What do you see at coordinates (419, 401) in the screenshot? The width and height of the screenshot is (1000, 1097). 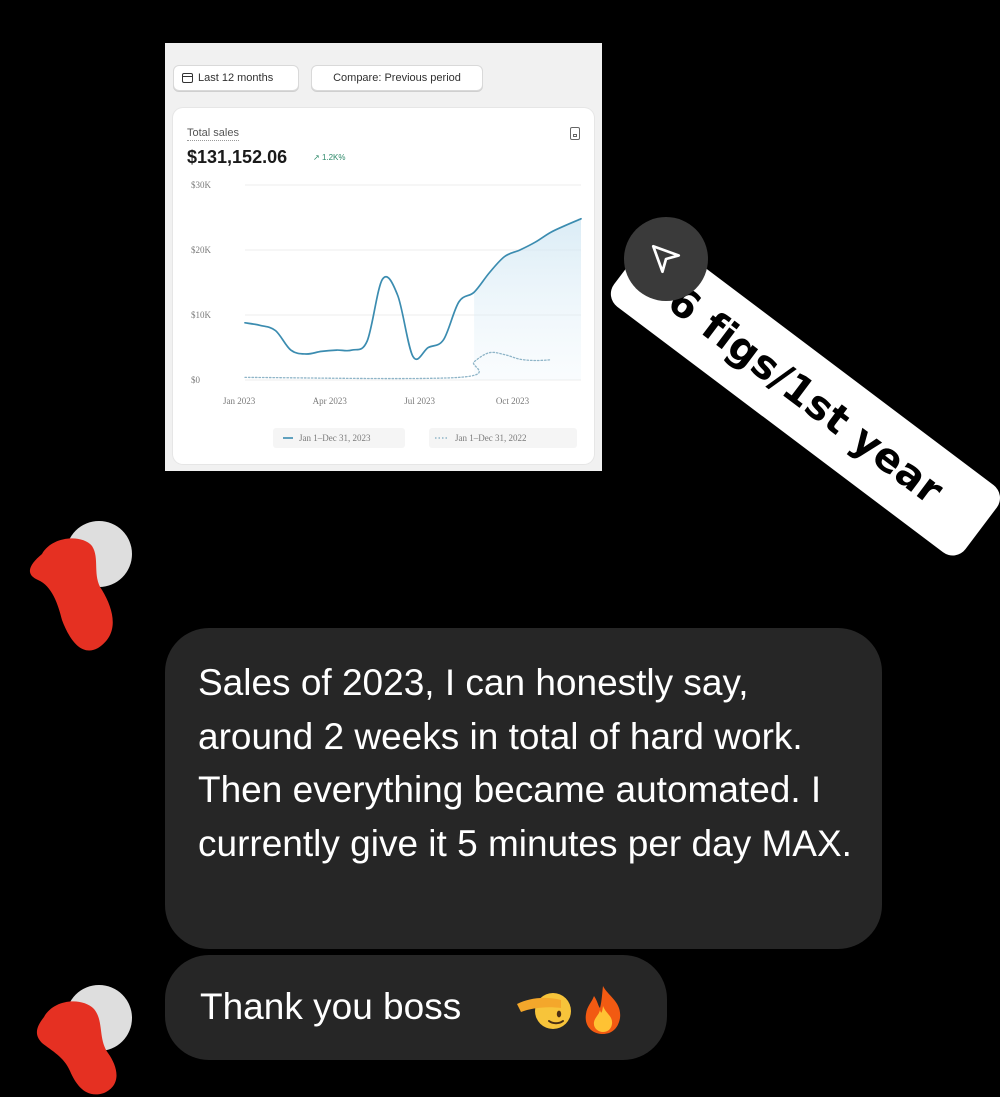 I see `x-tick-label: Jul 2023` at bounding box center [419, 401].